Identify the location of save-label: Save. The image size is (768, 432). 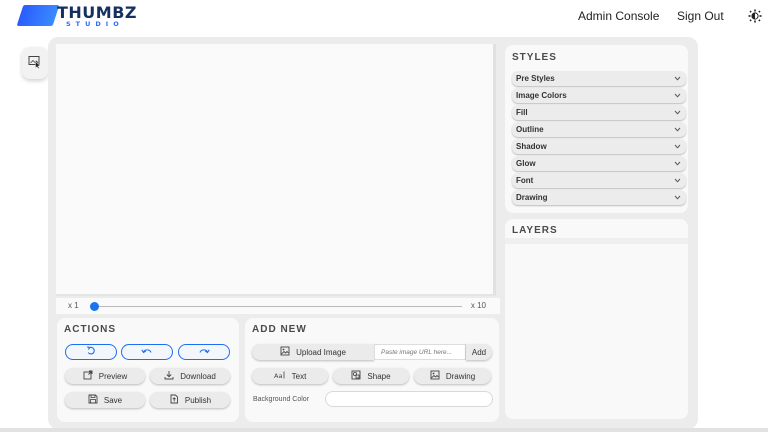
(113, 400).